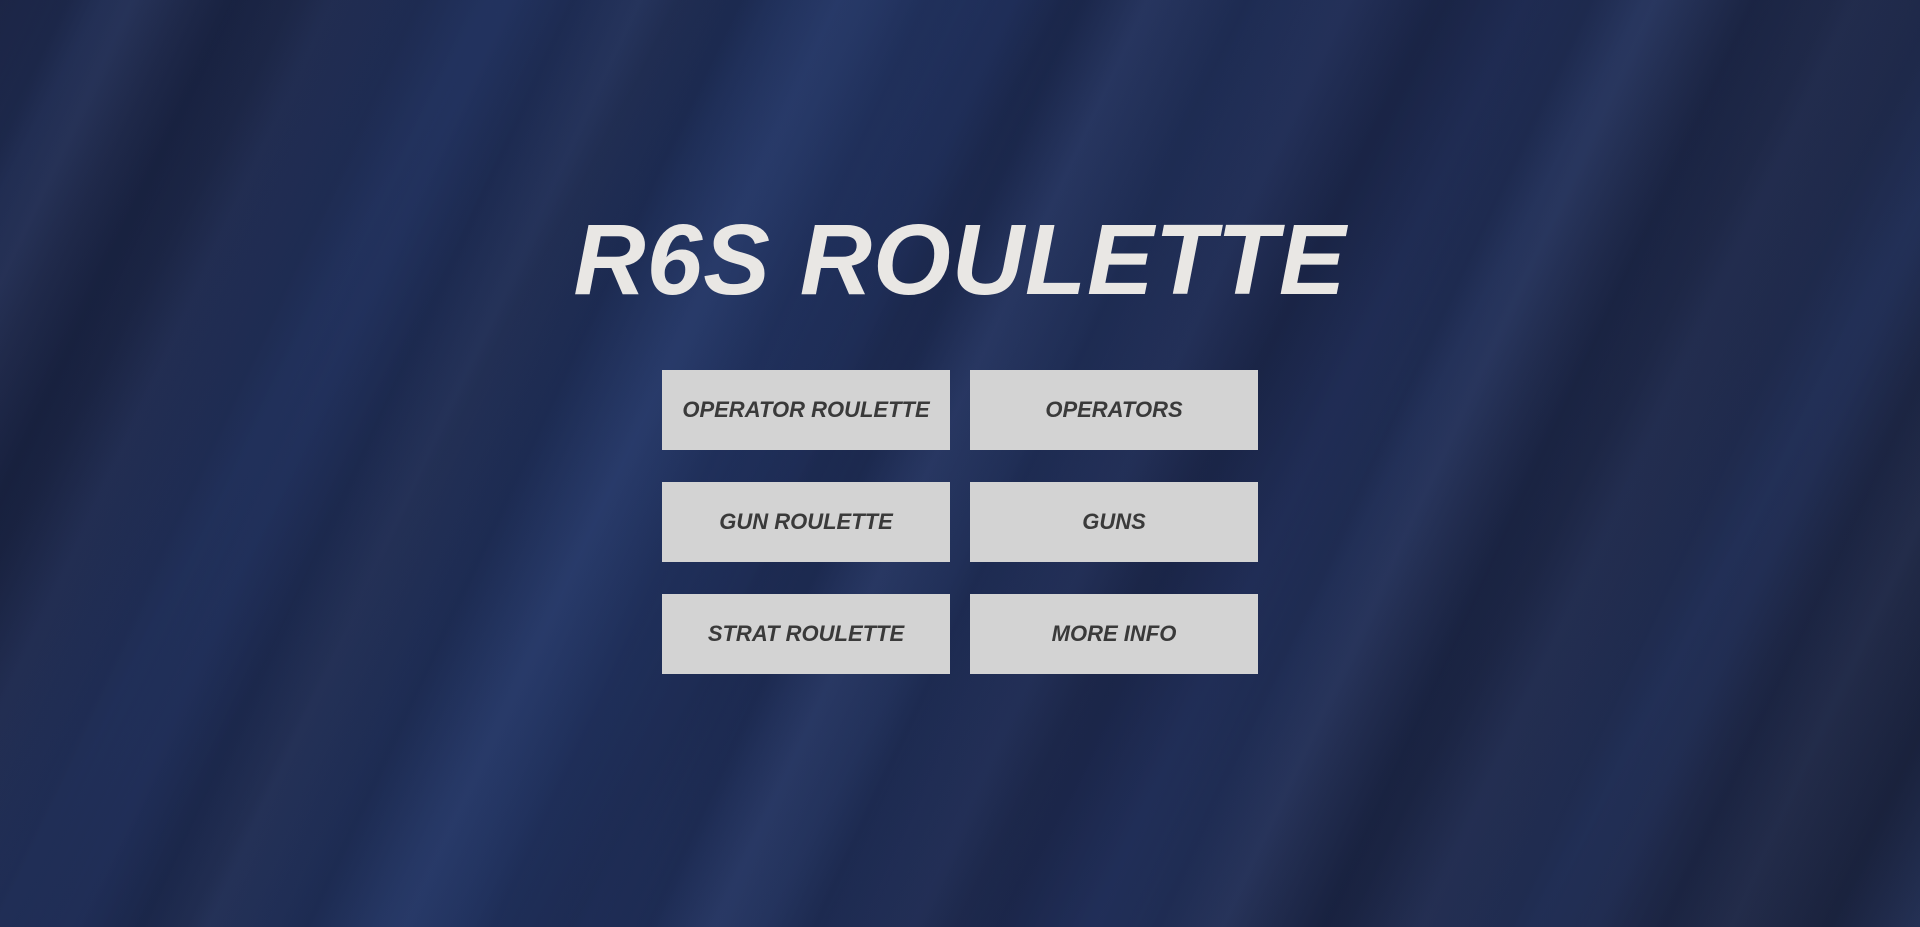  What do you see at coordinates (806, 410) in the screenshot?
I see `operator-roulette-button: OPERATOR ROULETTE` at bounding box center [806, 410].